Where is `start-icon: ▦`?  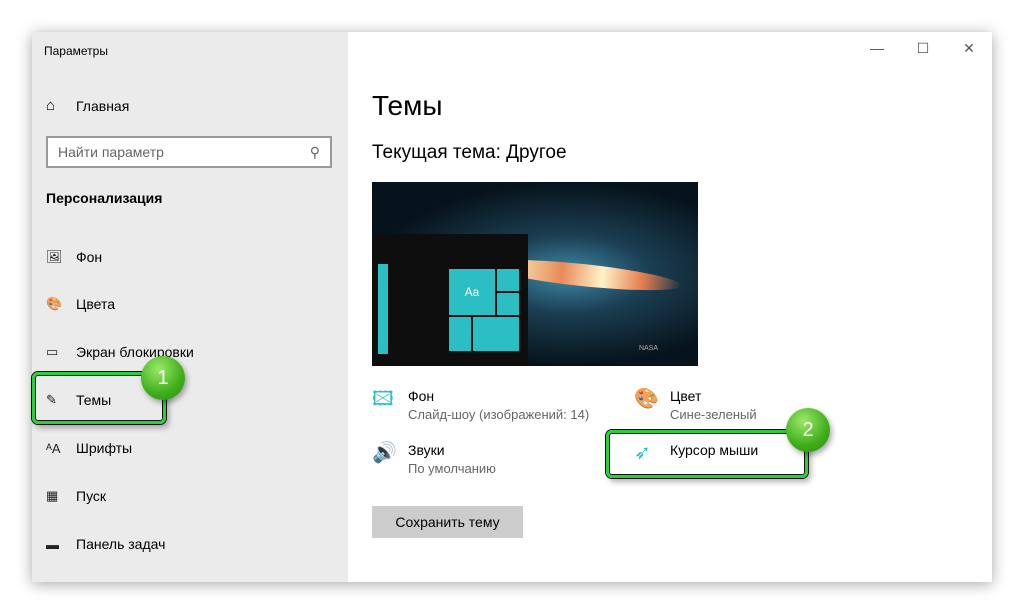
start-icon: ▦ is located at coordinates (52, 495).